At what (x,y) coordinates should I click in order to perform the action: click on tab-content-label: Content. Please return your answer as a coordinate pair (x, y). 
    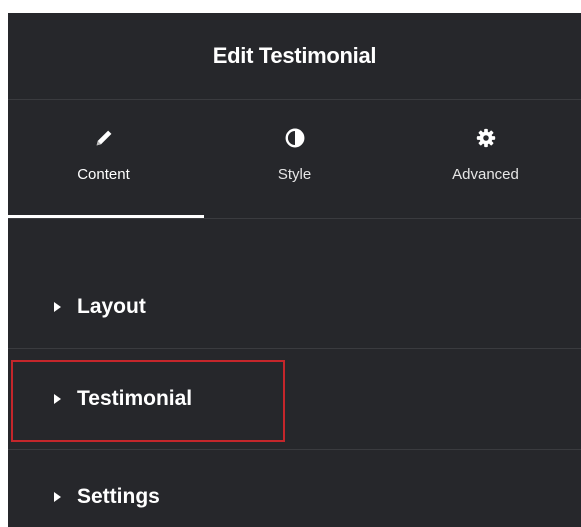
    Looking at the image, I should click on (103, 174).